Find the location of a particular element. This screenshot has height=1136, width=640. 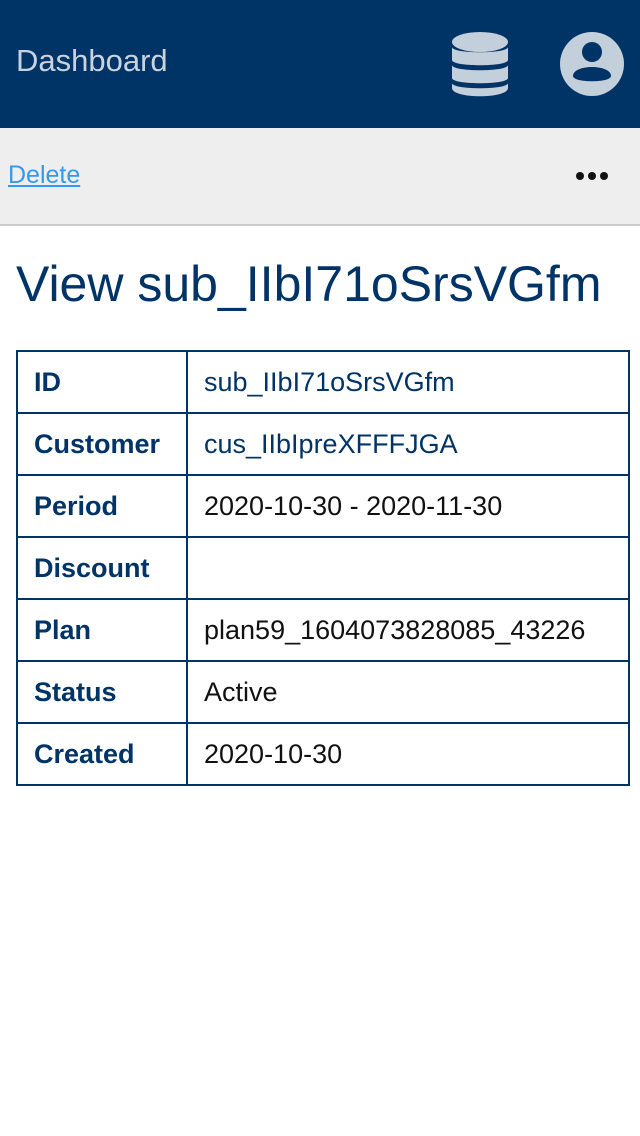

more-options-icon is located at coordinates (592, 176).